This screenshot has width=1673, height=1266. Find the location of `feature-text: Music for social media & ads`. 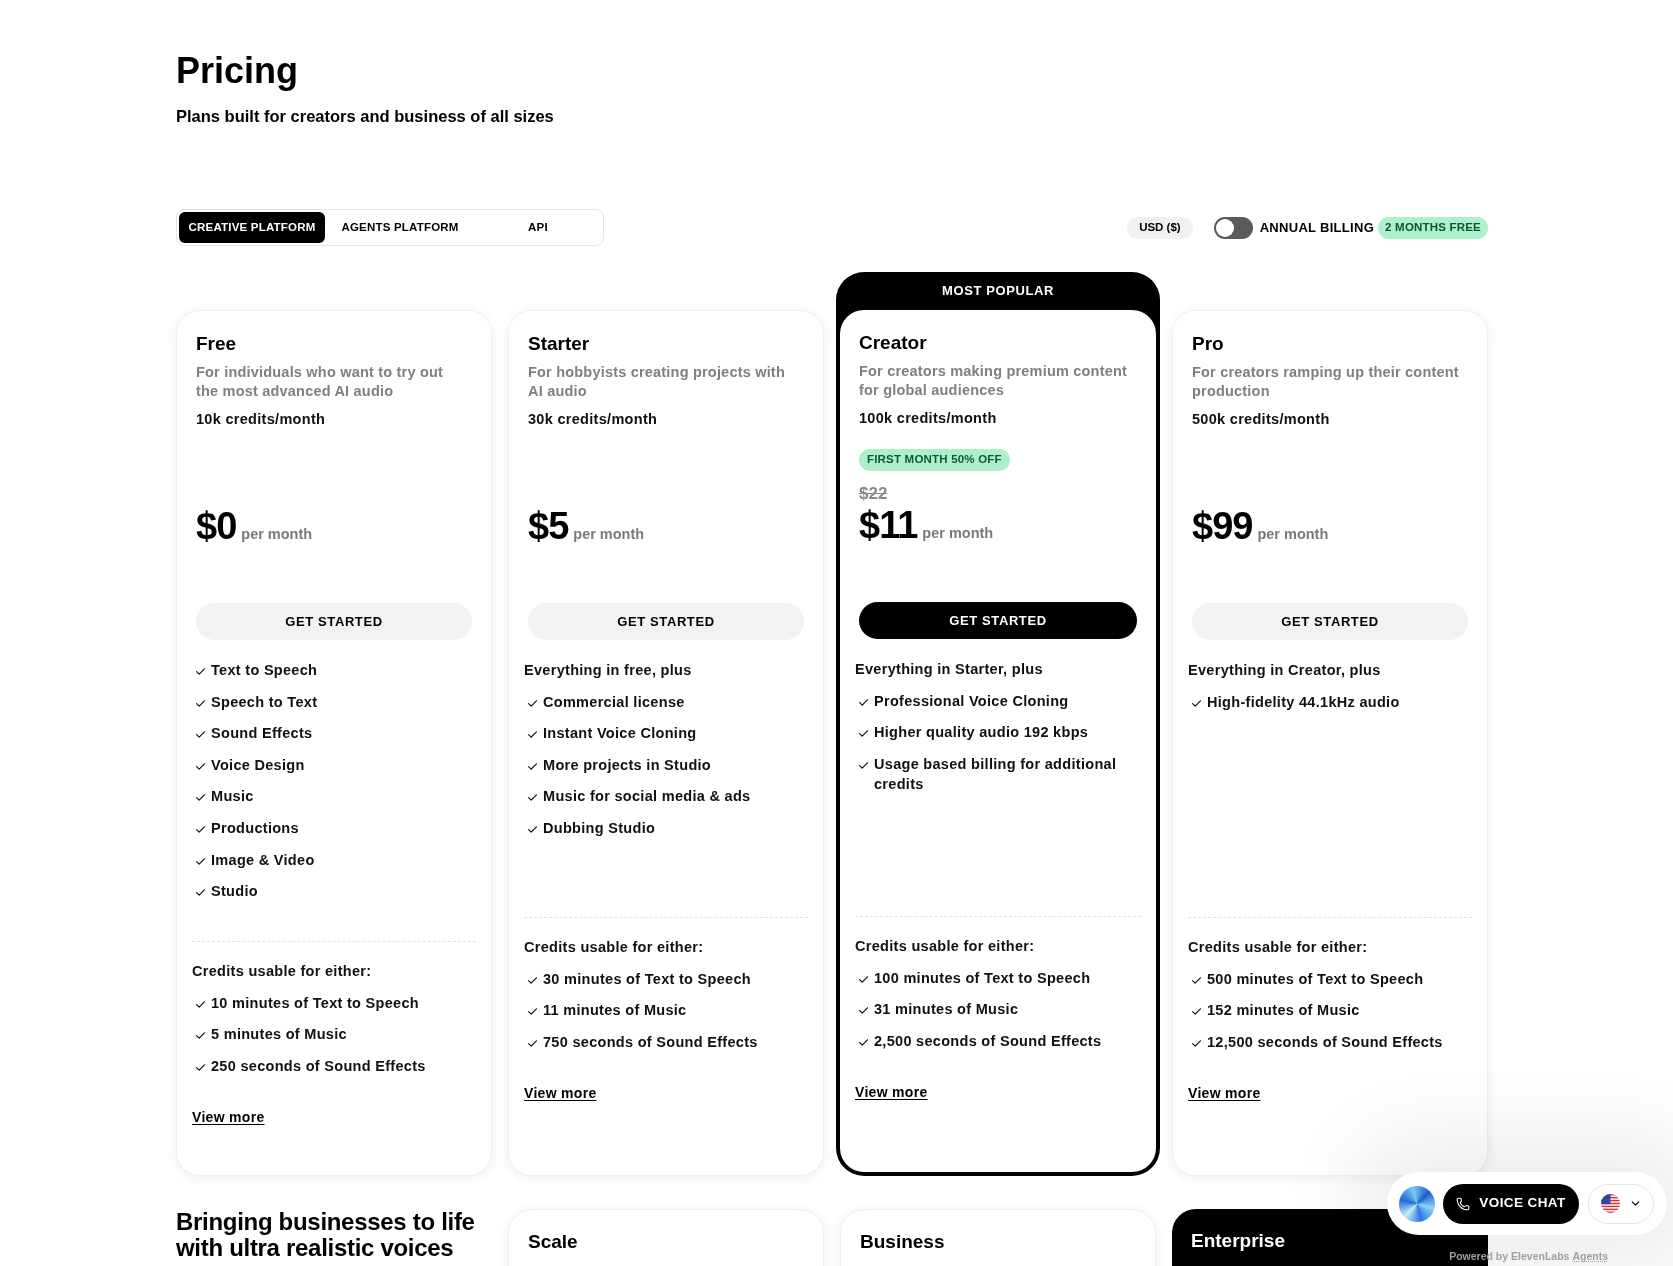

feature-text: Music for social media & ads is located at coordinates (647, 797).